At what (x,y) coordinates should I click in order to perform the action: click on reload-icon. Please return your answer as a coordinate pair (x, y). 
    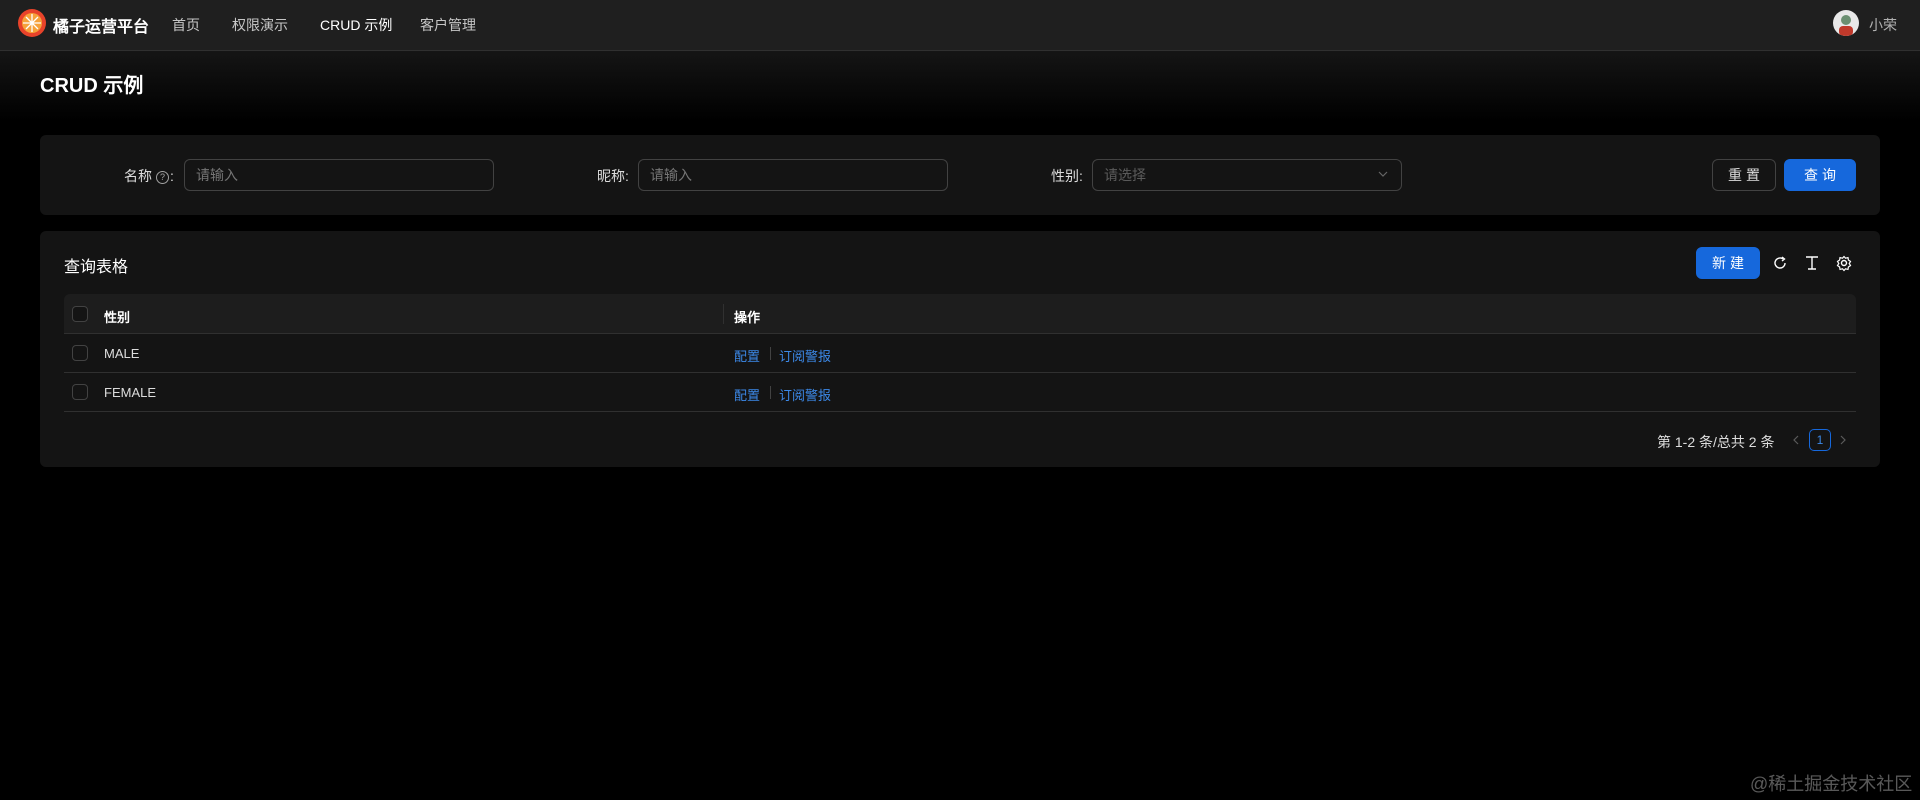
    Looking at the image, I should click on (1780, 263).